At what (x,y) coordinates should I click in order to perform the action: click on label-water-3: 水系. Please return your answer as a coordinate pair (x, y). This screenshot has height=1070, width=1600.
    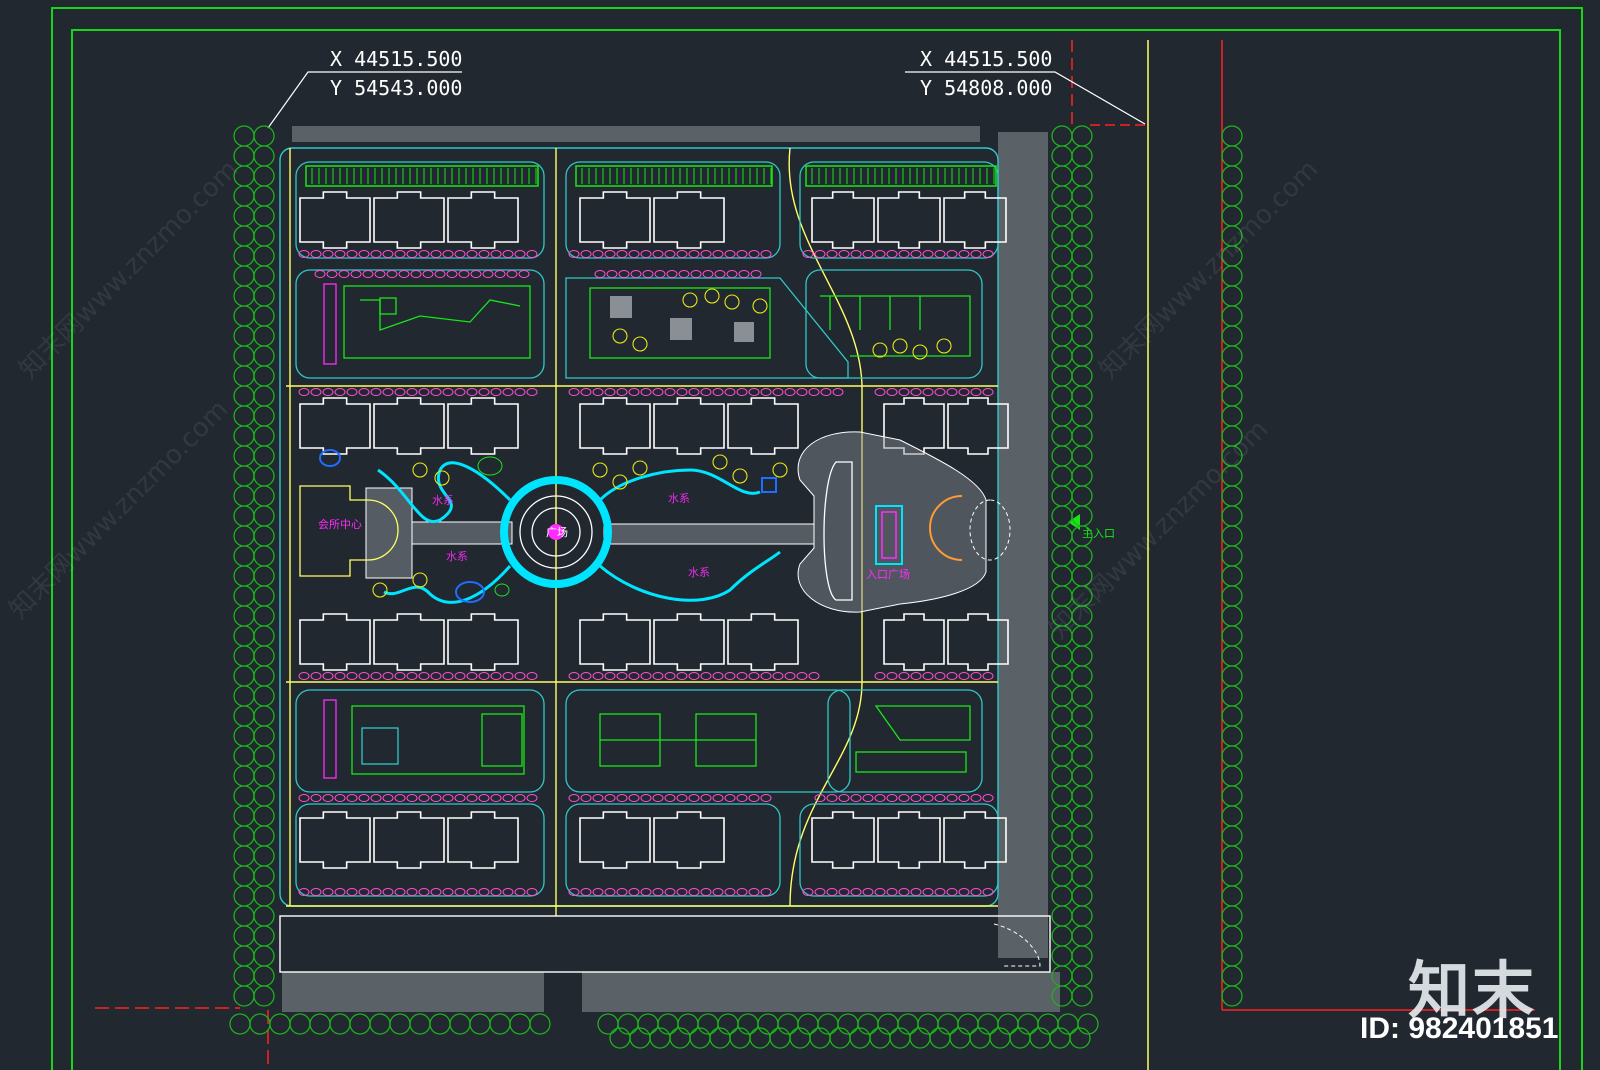
    Looking at the image, I should click on (679, 498).